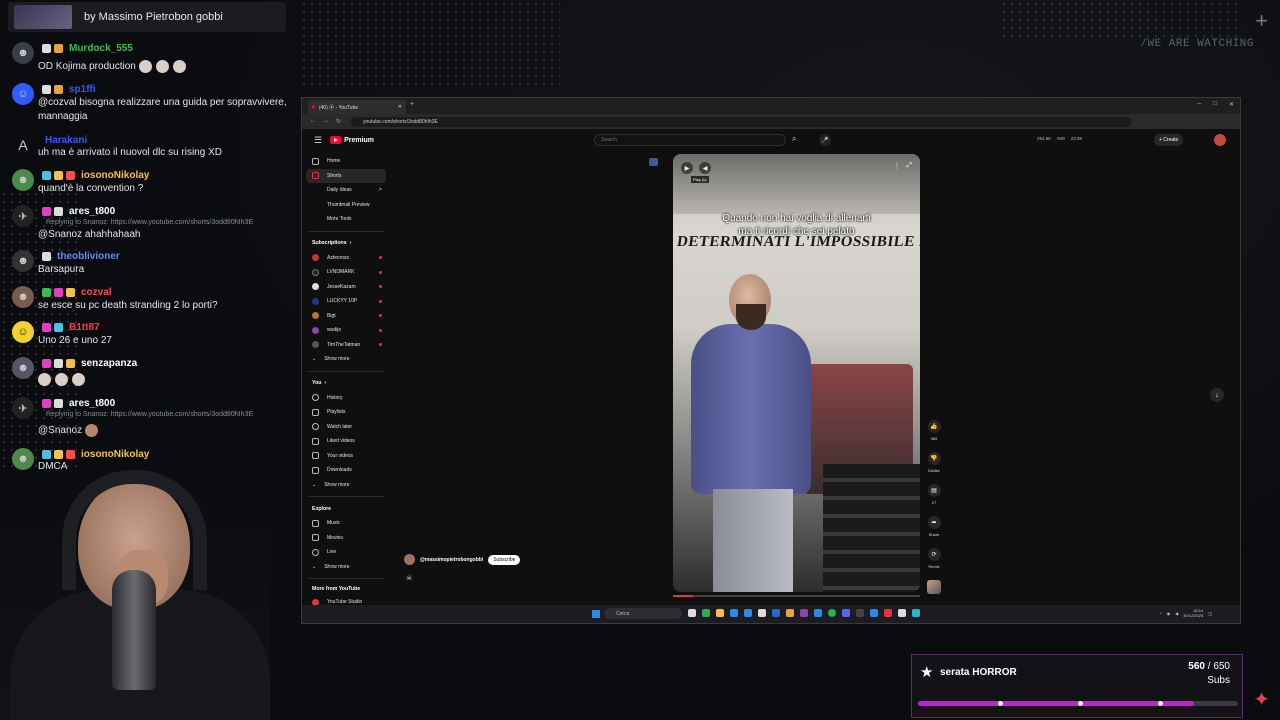 Image resolution: width=1280 pixels, height=720 pixels. What do you see at coordinates (794, 139) in the screenshot?
I see `search-icon: ⌕` at bounding box center [794, 139].